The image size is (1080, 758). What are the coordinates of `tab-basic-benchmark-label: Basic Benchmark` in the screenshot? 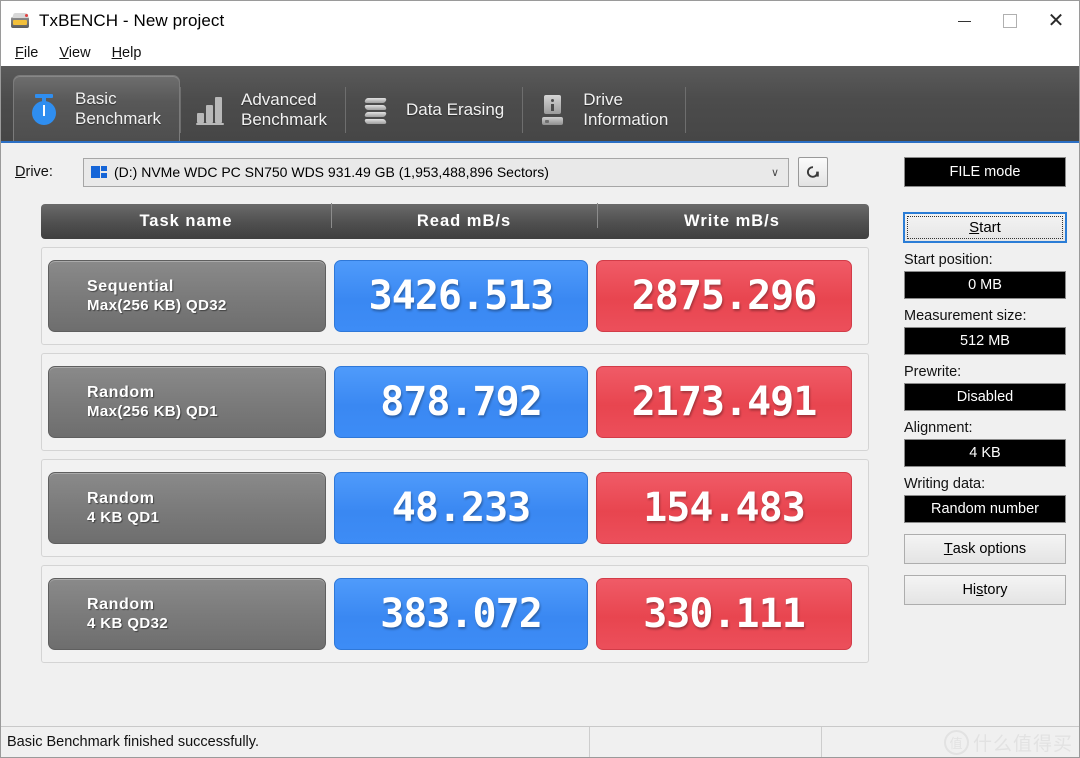 It's located at (118, 108).